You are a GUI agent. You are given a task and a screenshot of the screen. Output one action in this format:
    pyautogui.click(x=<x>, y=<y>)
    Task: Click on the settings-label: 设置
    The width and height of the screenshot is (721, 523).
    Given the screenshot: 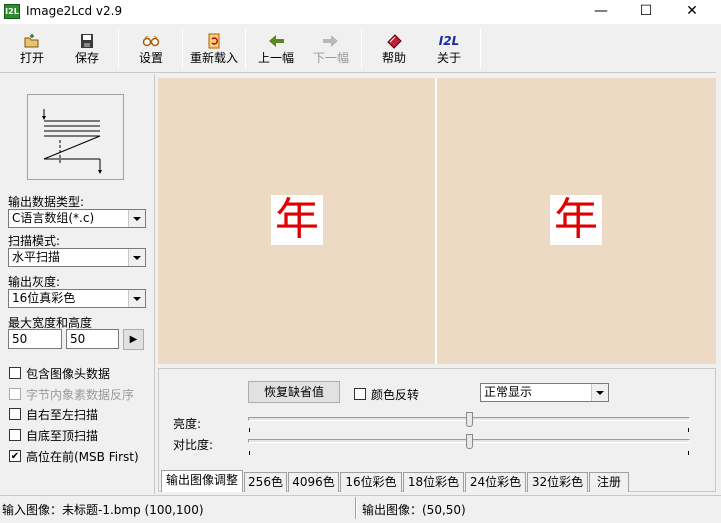 What is the action you would take?
    pyautogui.click(x=150, y=58)
    